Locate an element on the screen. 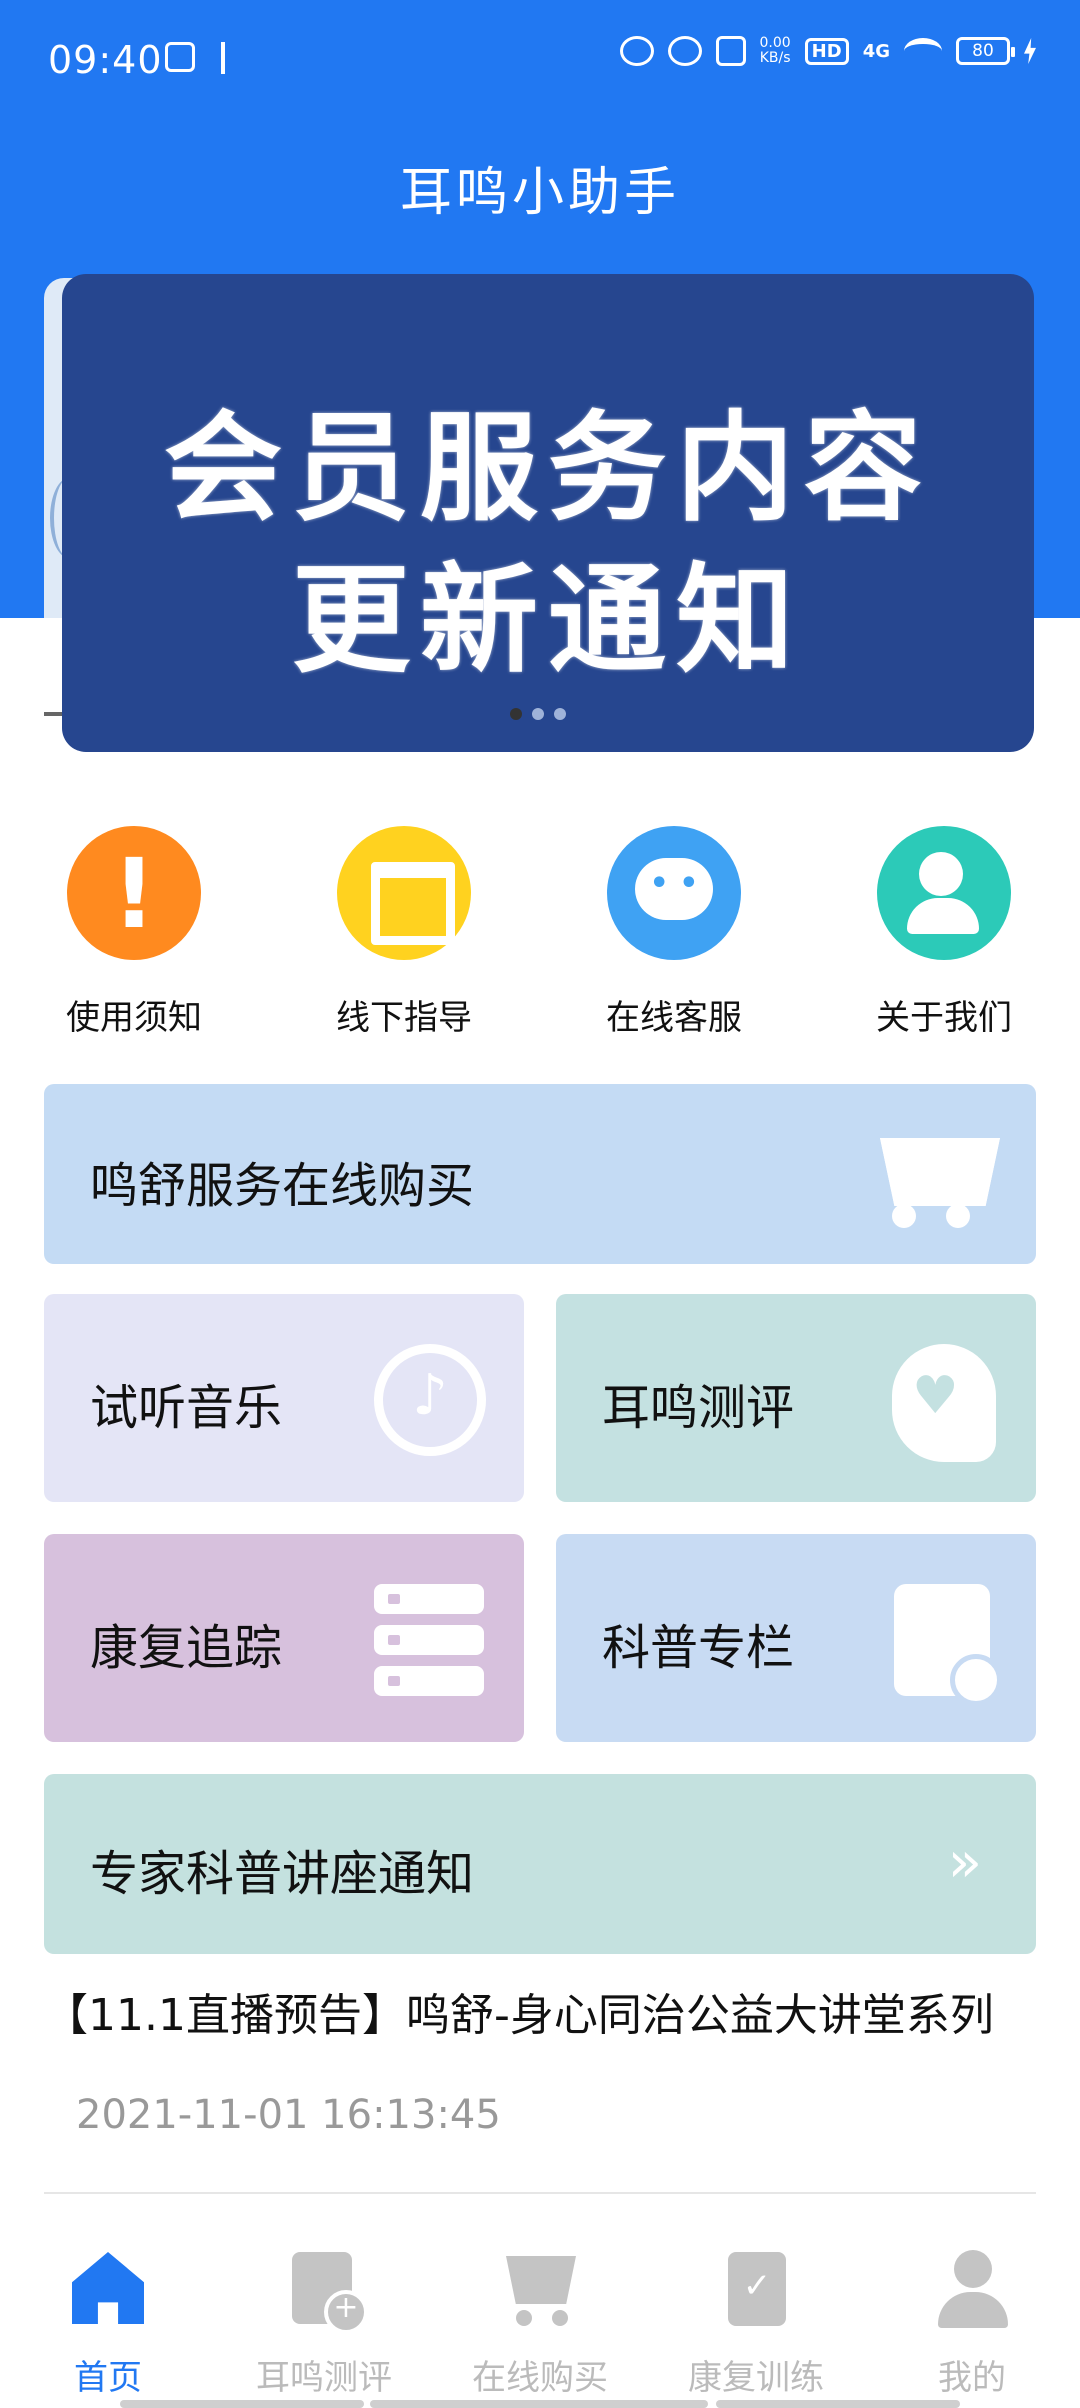 Image resolution: width=1080 pixels, height=2408 pixels. exclamation-icon is located at coordinates (134, 893).